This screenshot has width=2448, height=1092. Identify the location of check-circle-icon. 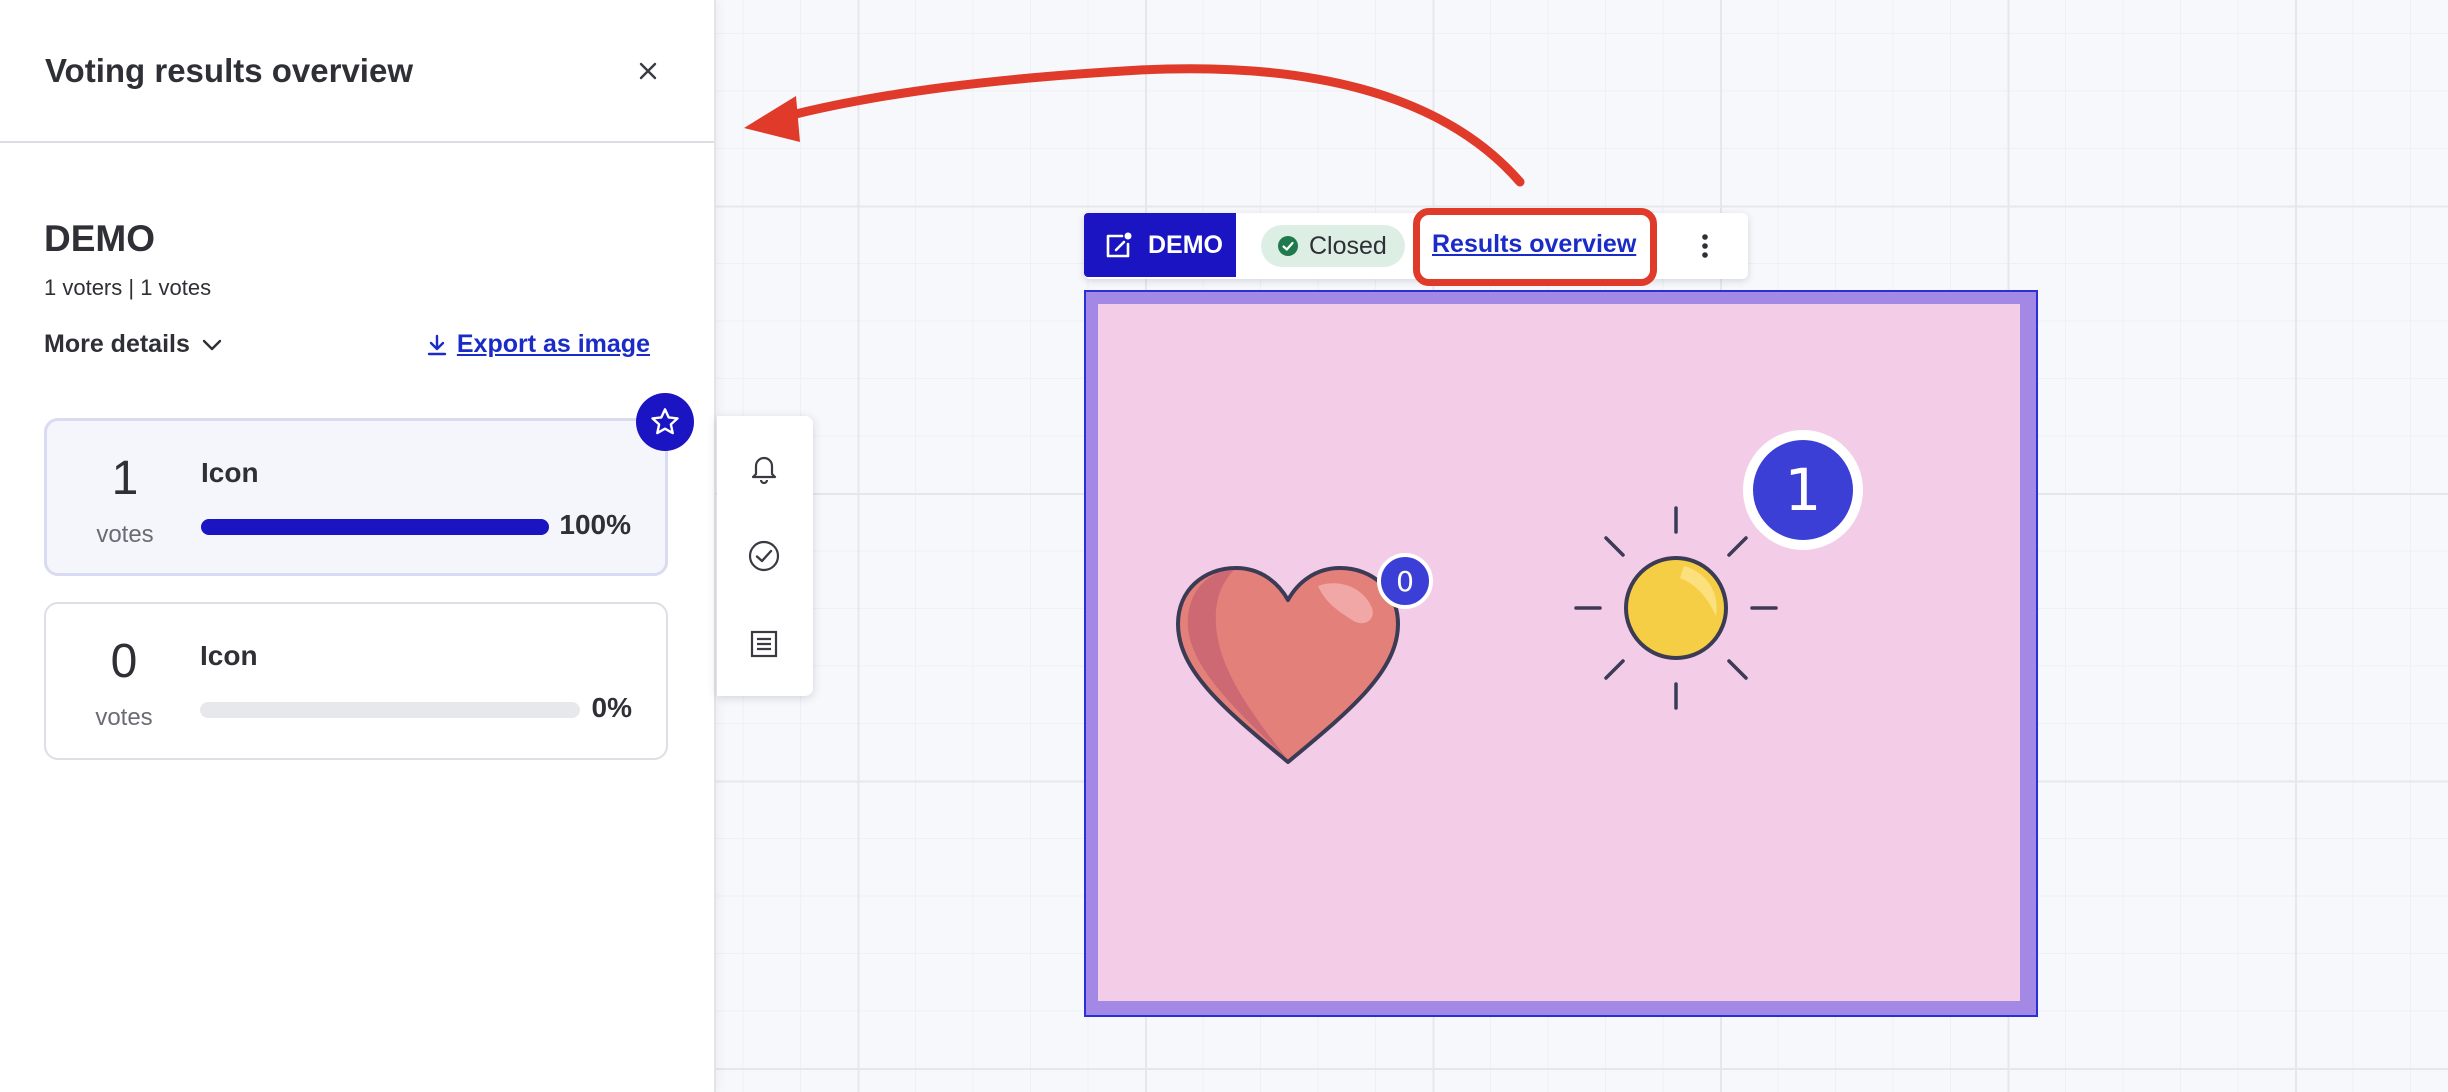
(764, 556).